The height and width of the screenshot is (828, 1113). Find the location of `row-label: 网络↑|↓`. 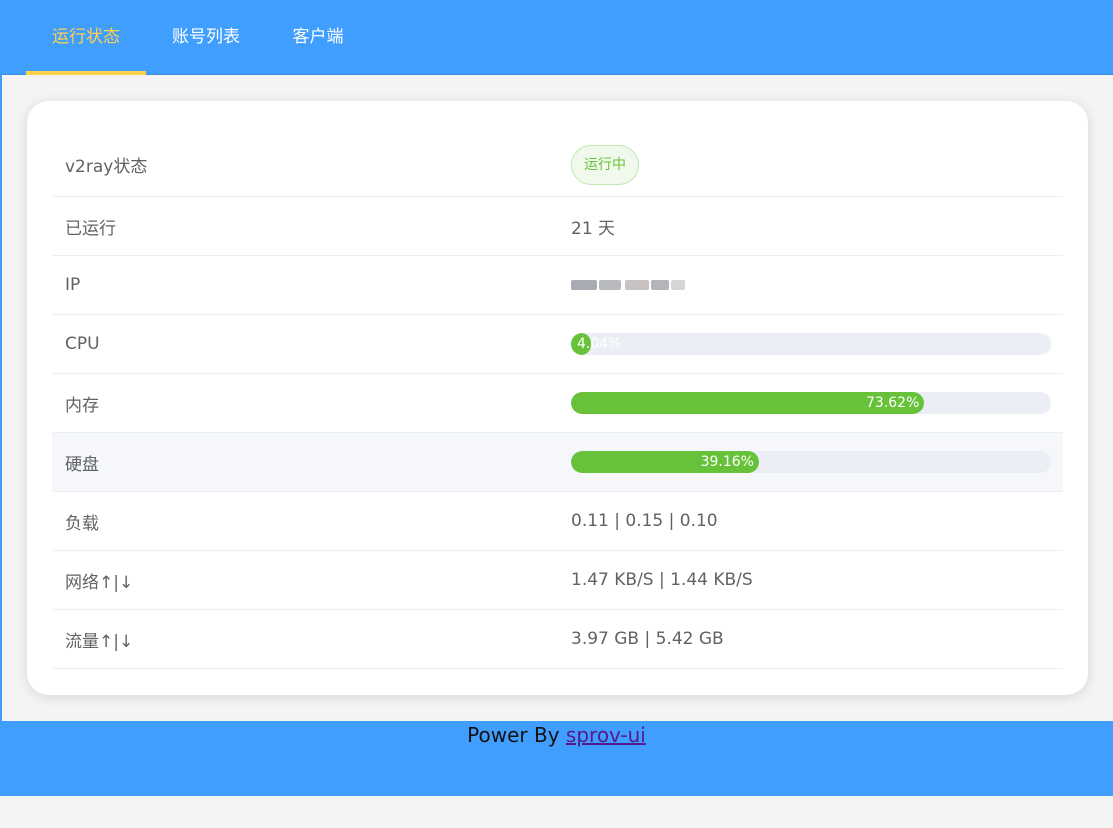

row-label: 网络↑|↓ is located at coordinates (99, 582).